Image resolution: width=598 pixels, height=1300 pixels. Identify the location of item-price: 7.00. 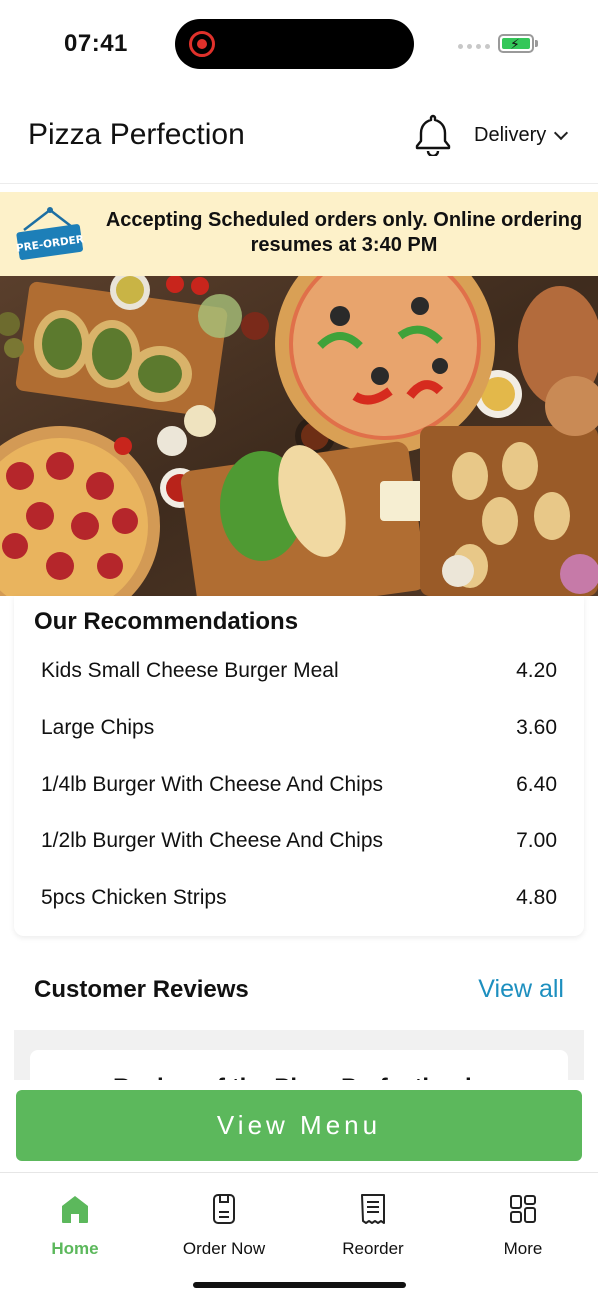
(536, 840).